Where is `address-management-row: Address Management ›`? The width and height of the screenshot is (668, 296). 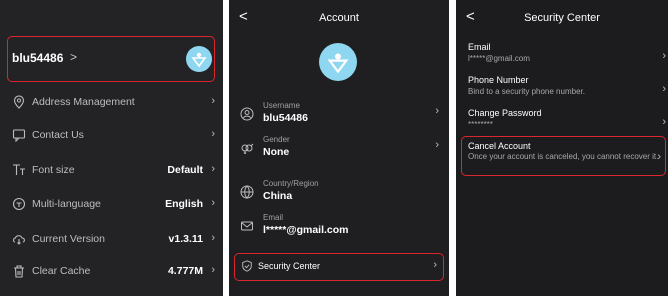
address-management-row: Address Management › is located at coordinates (111, 104).